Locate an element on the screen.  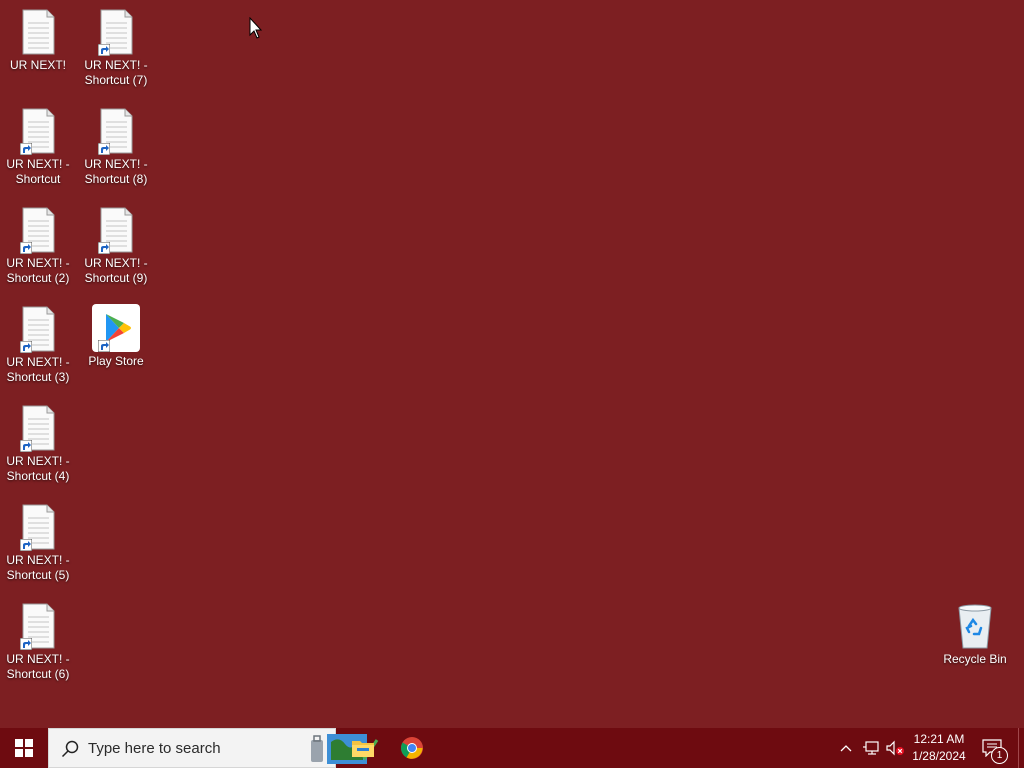
clock-date: 1/28/2024 is located at coordinates (939, 756).